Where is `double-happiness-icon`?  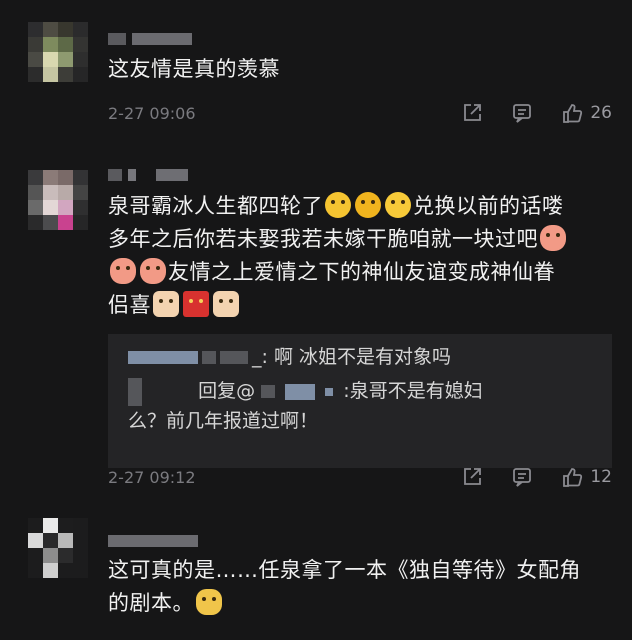 double-happiness-icon is located at coordinates (196, 304).